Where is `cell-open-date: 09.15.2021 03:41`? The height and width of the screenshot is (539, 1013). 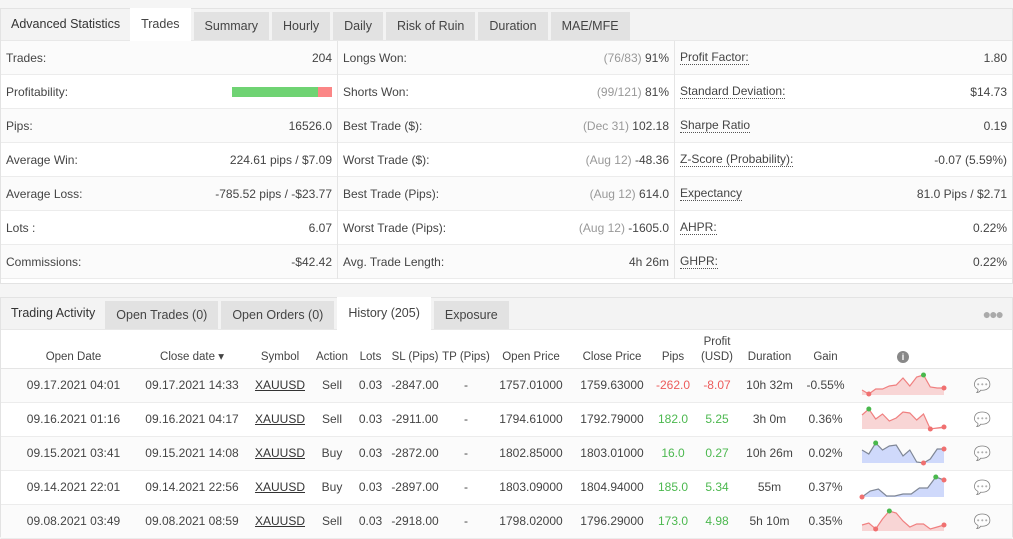 cell-open-date: 09.15.2021 03:41 is located at coordinates (73, 453).